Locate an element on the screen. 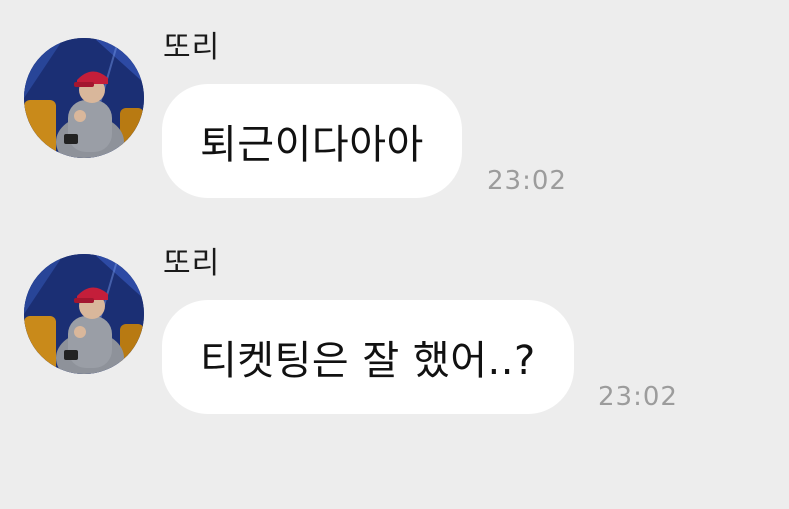 This screenshot has height=509, width=789. message-timestamp: 23:02 is located at coordinates (638, 397).